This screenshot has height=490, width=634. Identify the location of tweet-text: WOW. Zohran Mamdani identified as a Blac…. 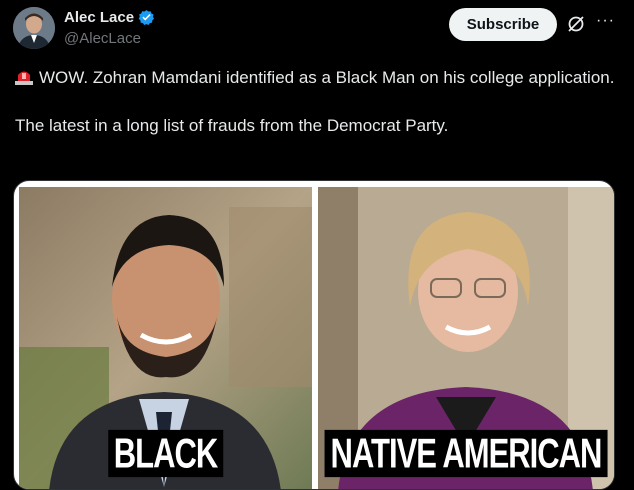
(315, 102).